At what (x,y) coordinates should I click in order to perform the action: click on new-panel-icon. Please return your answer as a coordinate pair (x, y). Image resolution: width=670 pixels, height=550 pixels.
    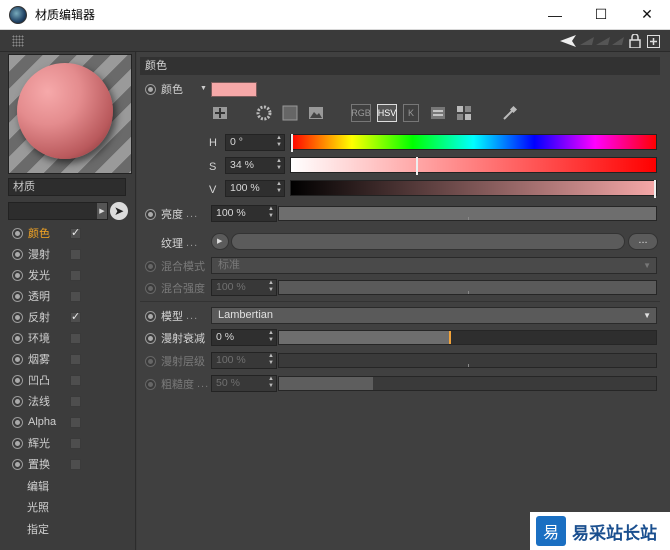
    Looking at the image, I should click on (653, 41).